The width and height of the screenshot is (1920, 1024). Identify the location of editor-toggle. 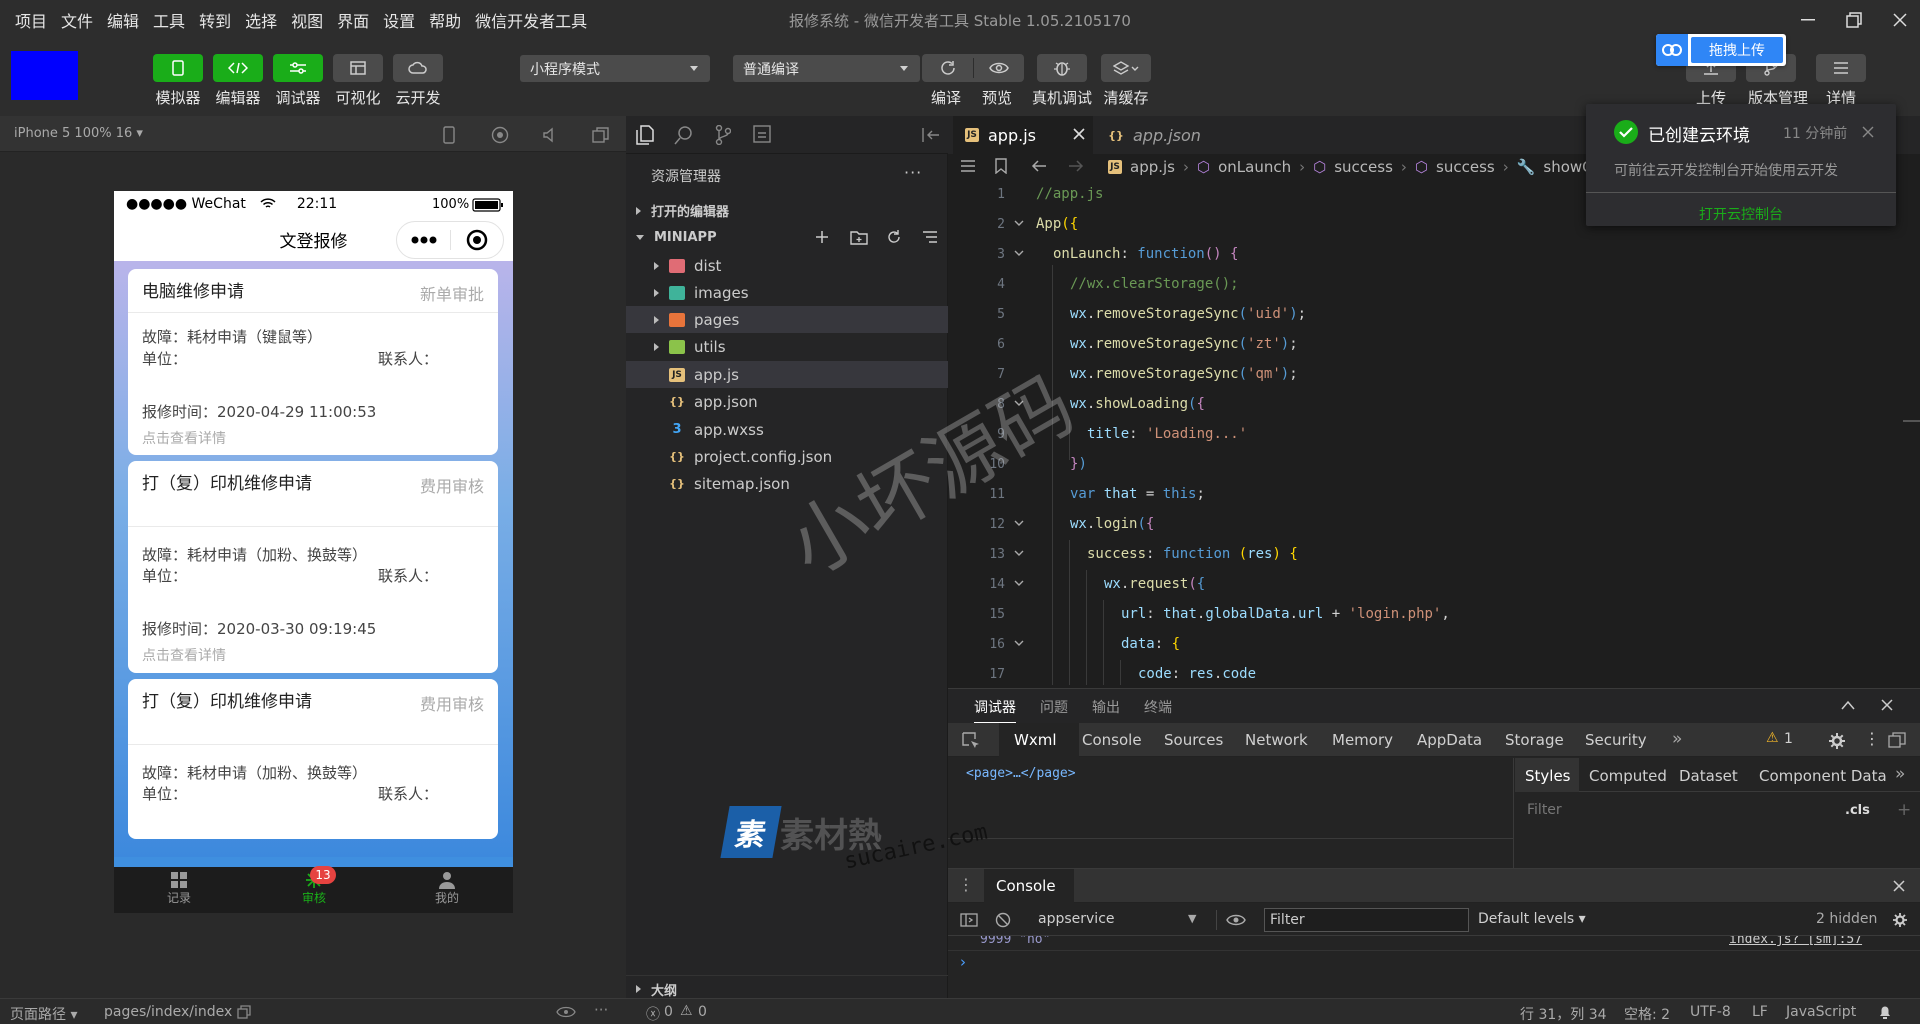
(238, 68).